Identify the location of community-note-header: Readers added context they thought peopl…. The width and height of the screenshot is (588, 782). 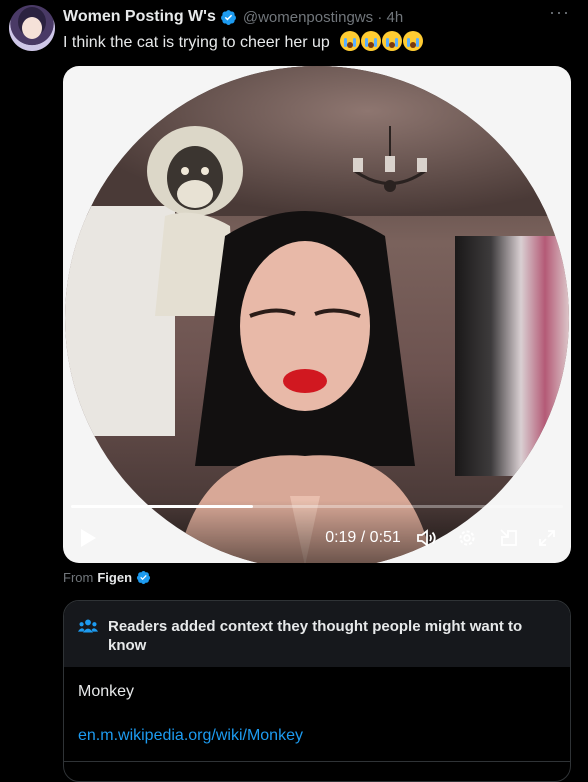
(317, 634).